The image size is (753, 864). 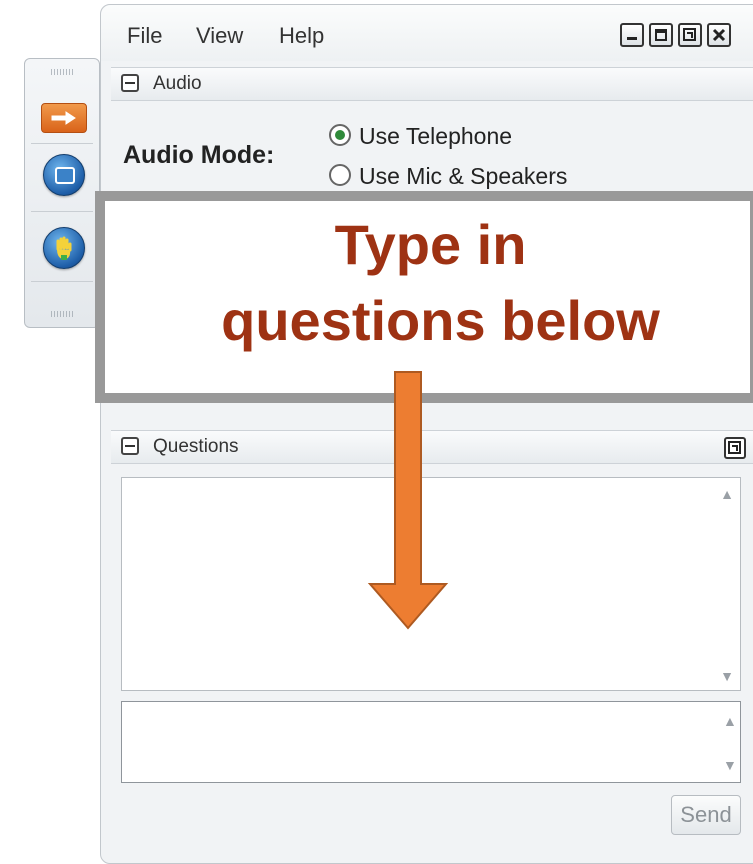 I want to click on audio-mode-label: Audio Mode:, so click(x=199, y=155).